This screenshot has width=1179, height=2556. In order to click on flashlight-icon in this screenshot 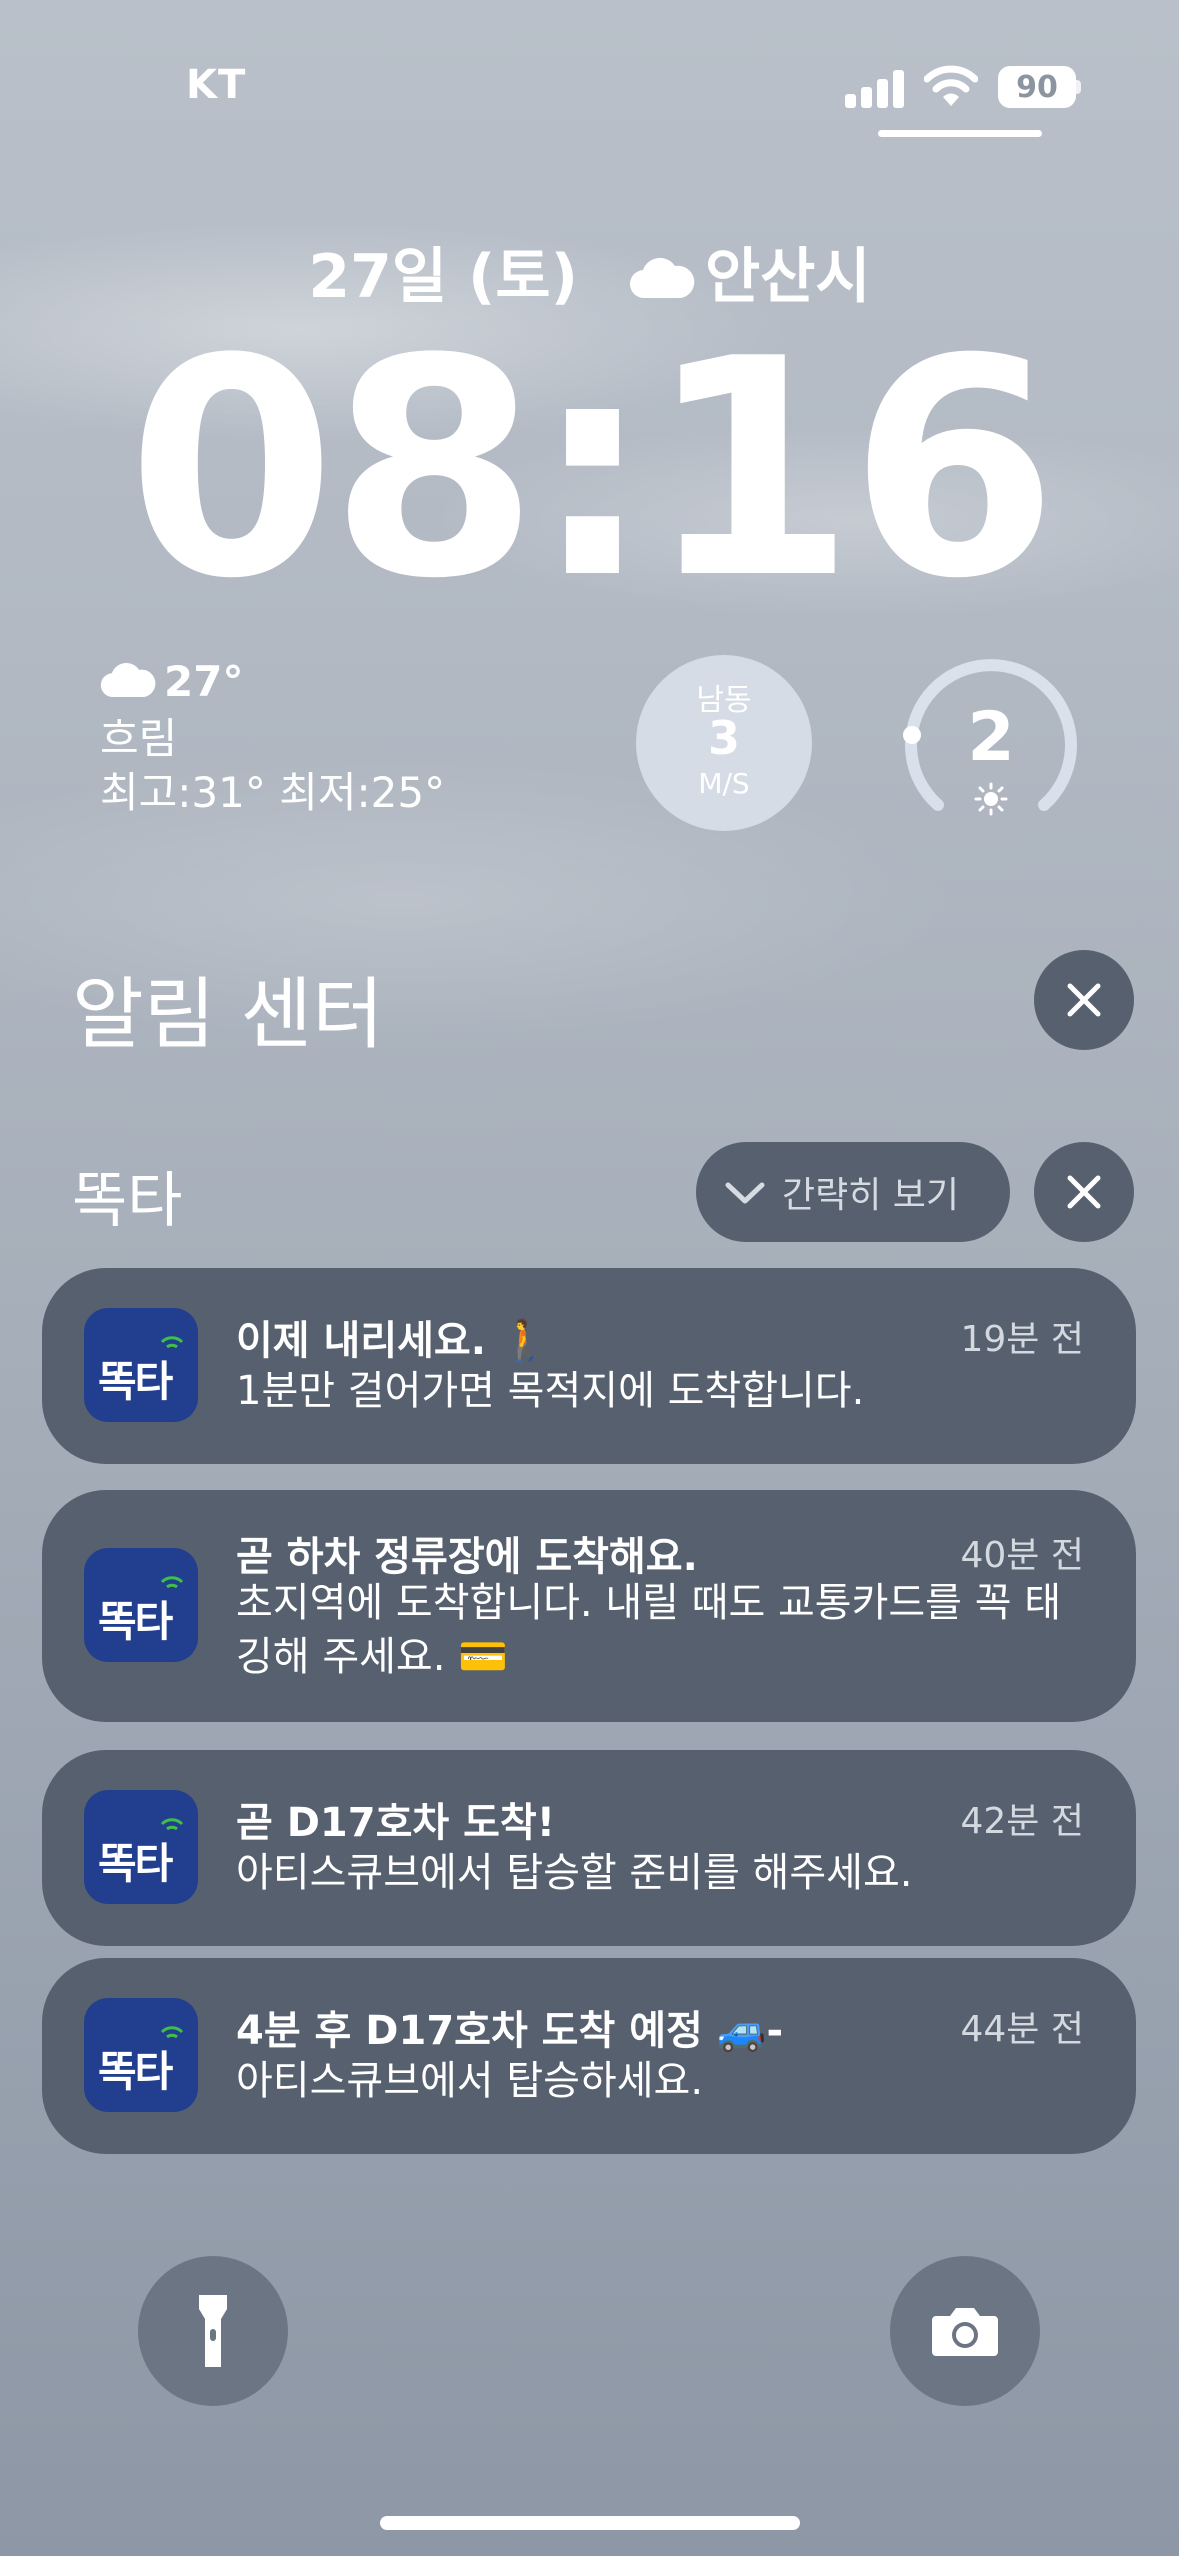, I will do `click(213, 2331)`.